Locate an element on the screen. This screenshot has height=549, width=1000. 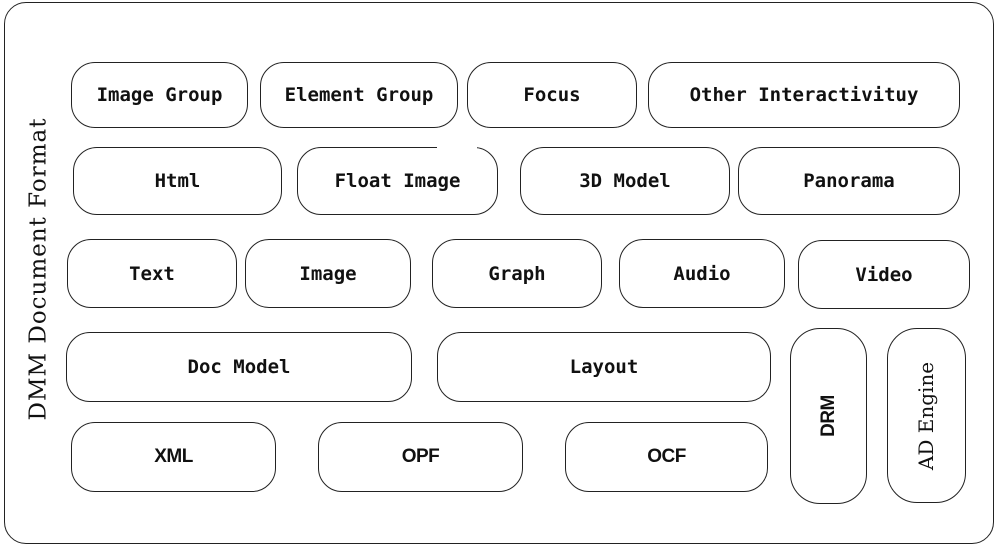
box-video: Video is located at coordinates (884, 274).